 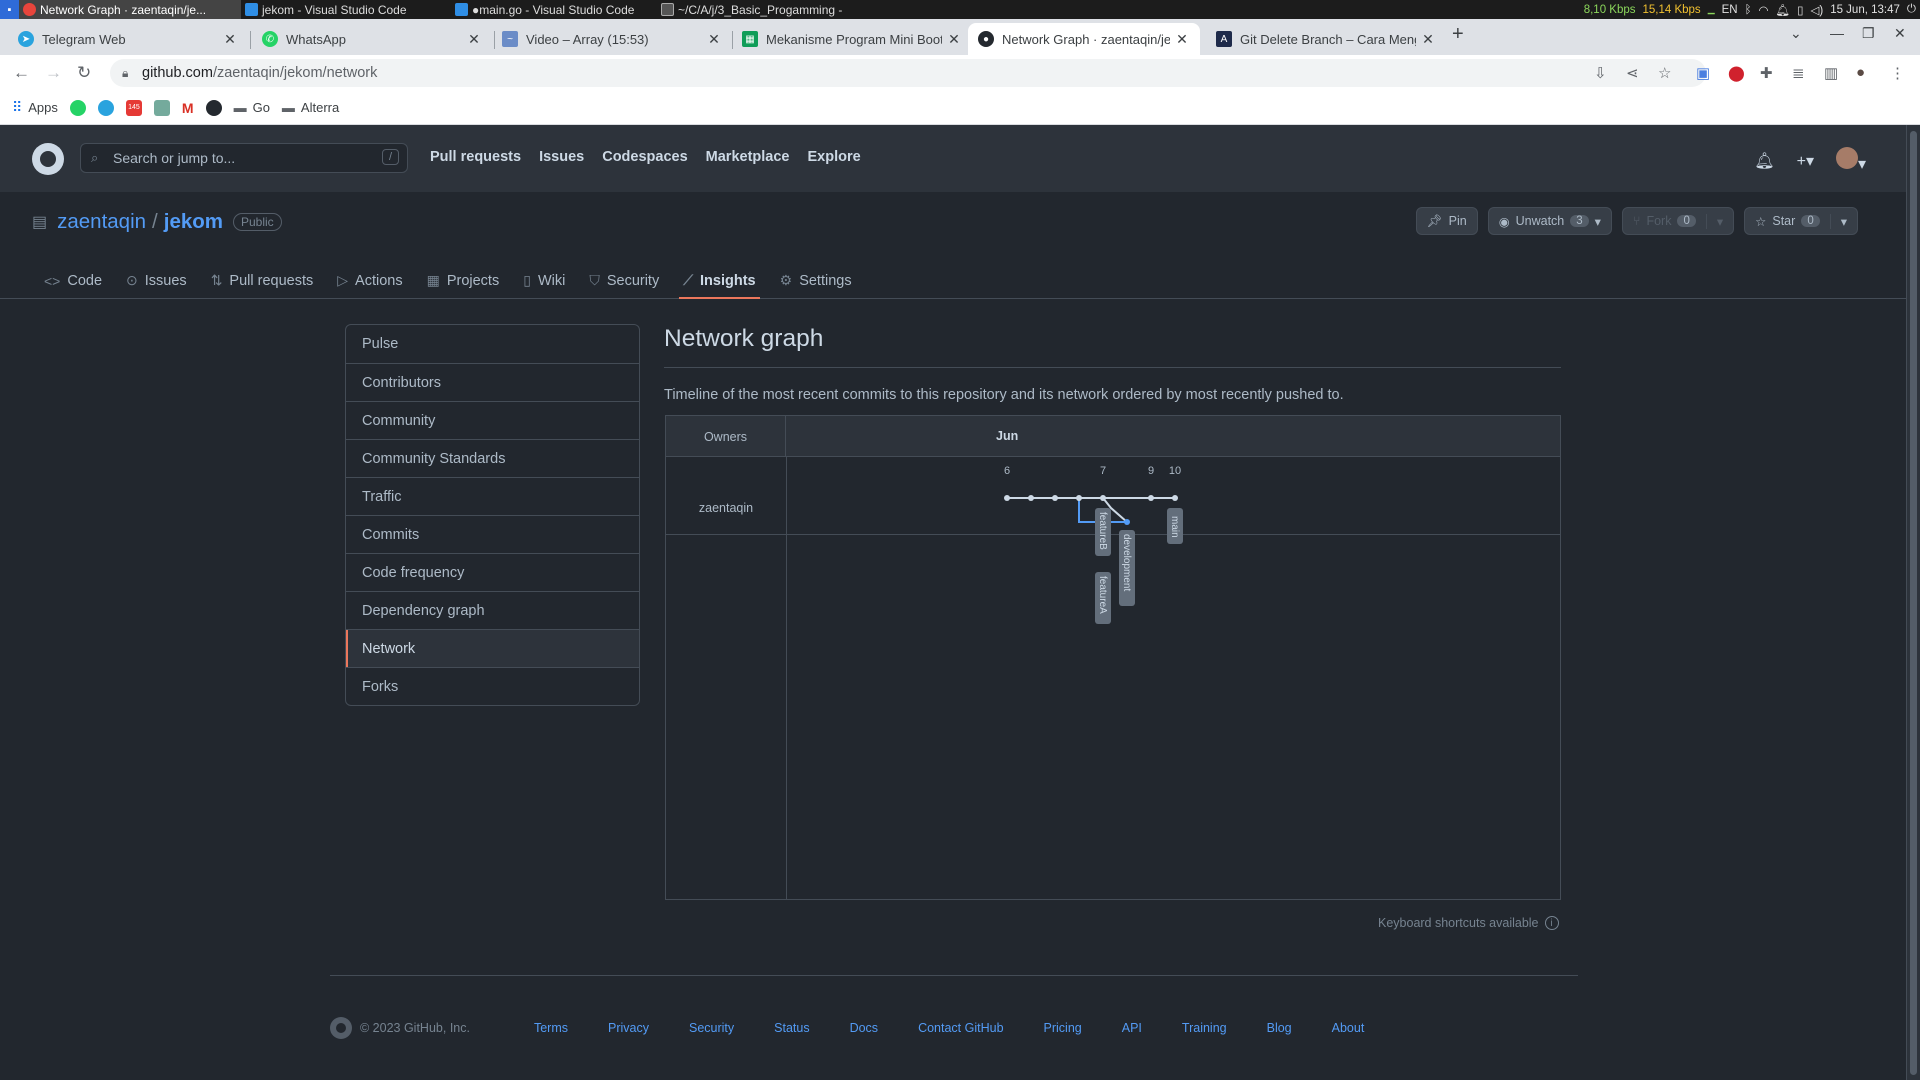 I want to click on taskbar-task-vscode-main: ●main.go - Visual Studio Code, so click(x=554, y=9).